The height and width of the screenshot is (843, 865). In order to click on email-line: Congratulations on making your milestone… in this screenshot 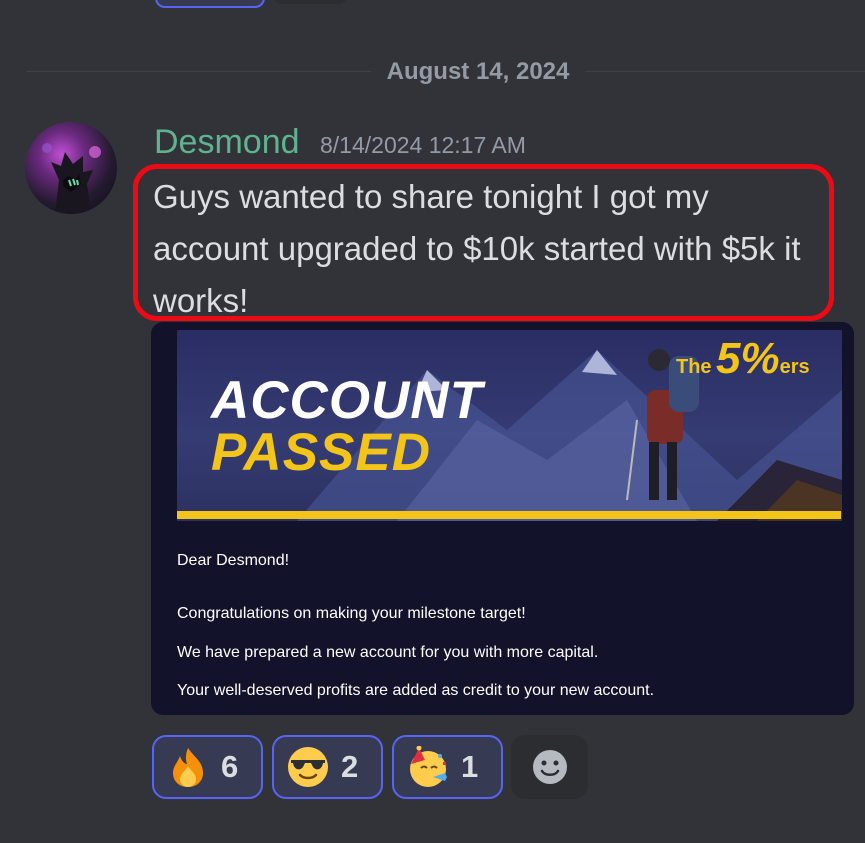, I will do `click(351, 613)`.